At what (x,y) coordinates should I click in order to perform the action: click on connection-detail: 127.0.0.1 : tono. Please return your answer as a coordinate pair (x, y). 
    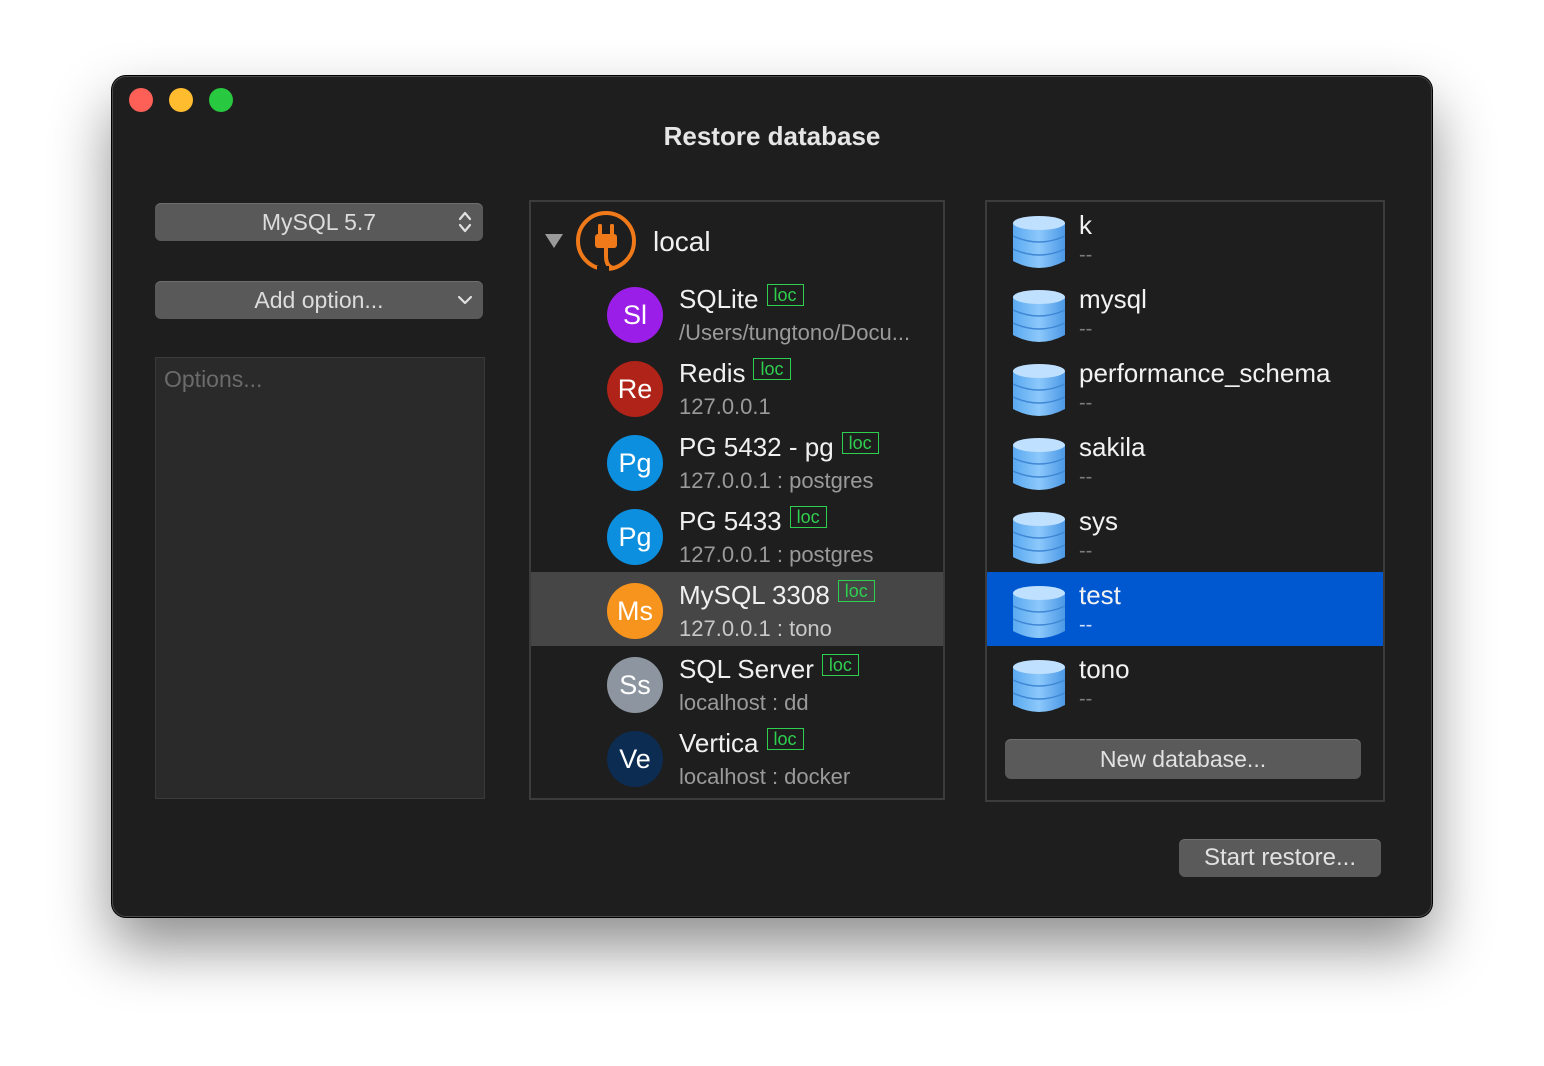
    Looking at the image, I should click on (755, 628).